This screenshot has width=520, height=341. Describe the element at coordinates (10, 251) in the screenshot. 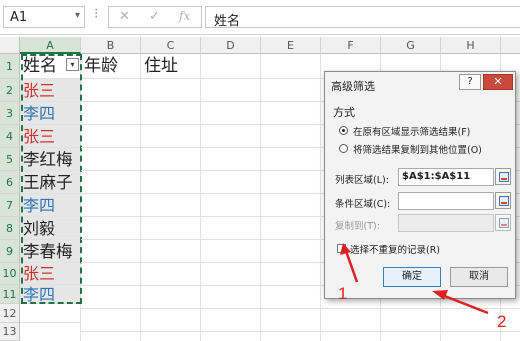

I see `row-header-9: 9` at that location.